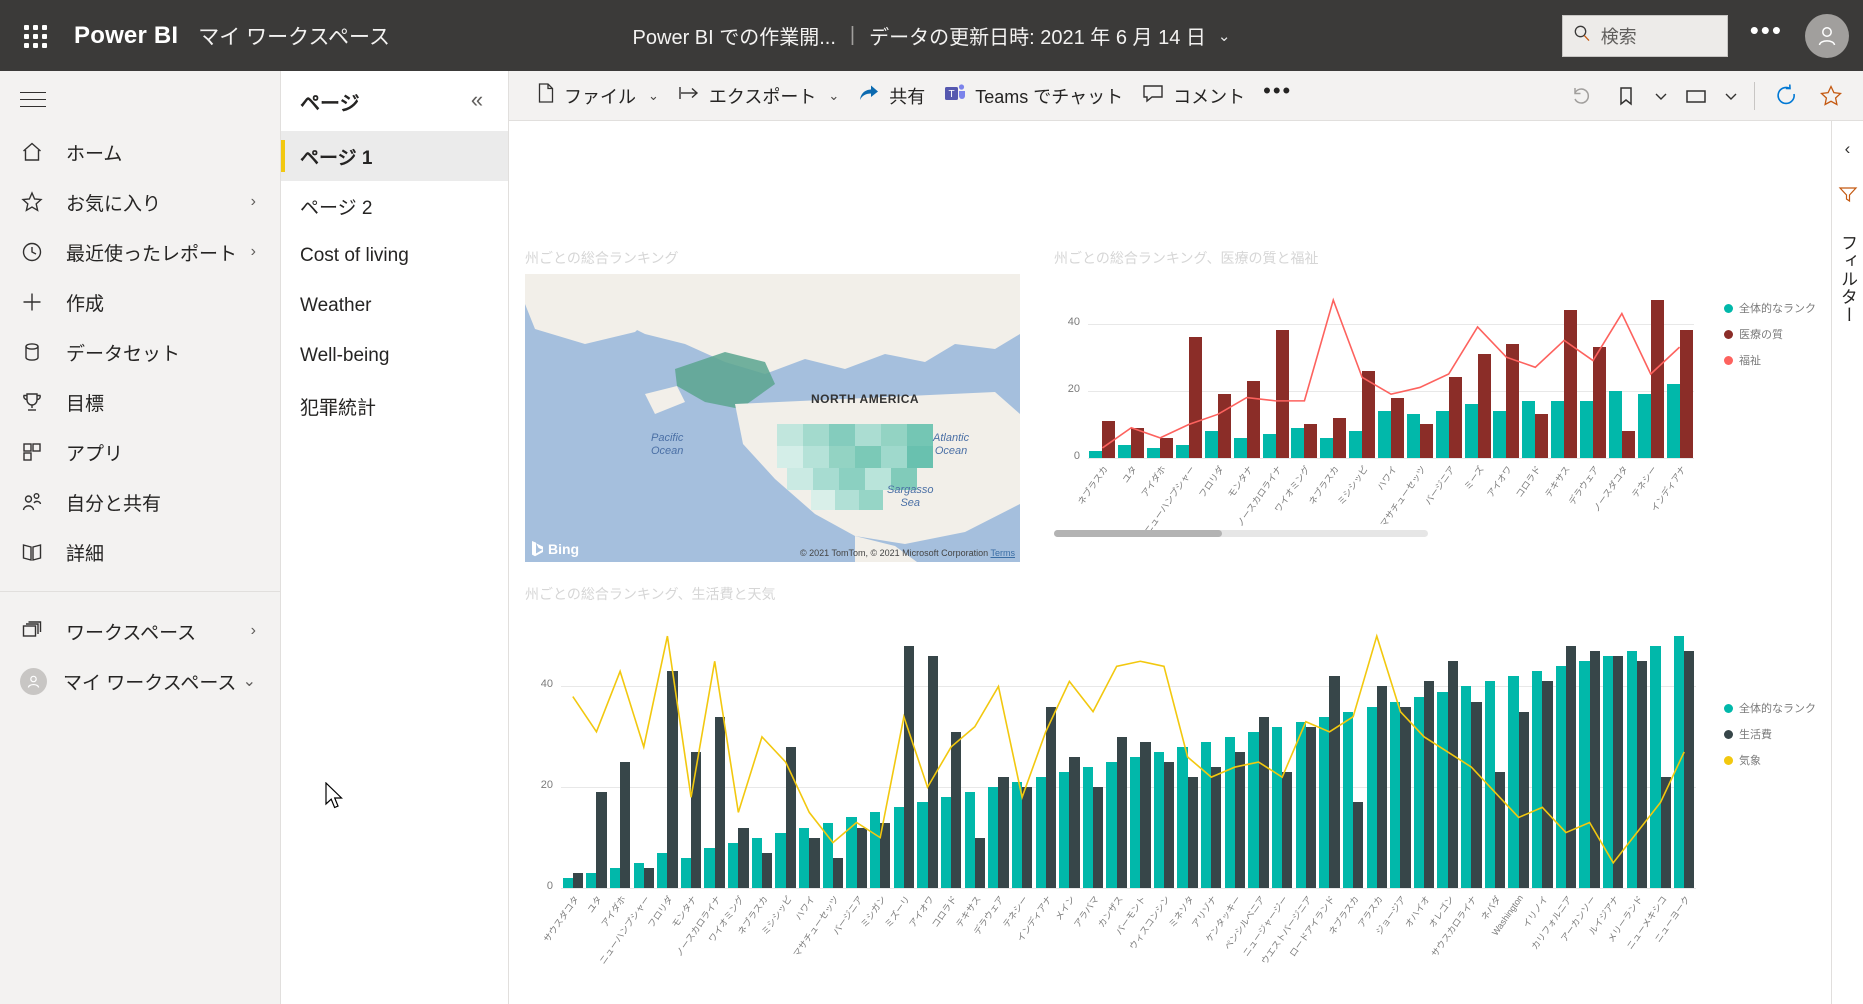  What do you see at coordinates (140, 152) in the screenshot?
I see `sidebar-item-0: ホーム` at bounding box center [140, 152].